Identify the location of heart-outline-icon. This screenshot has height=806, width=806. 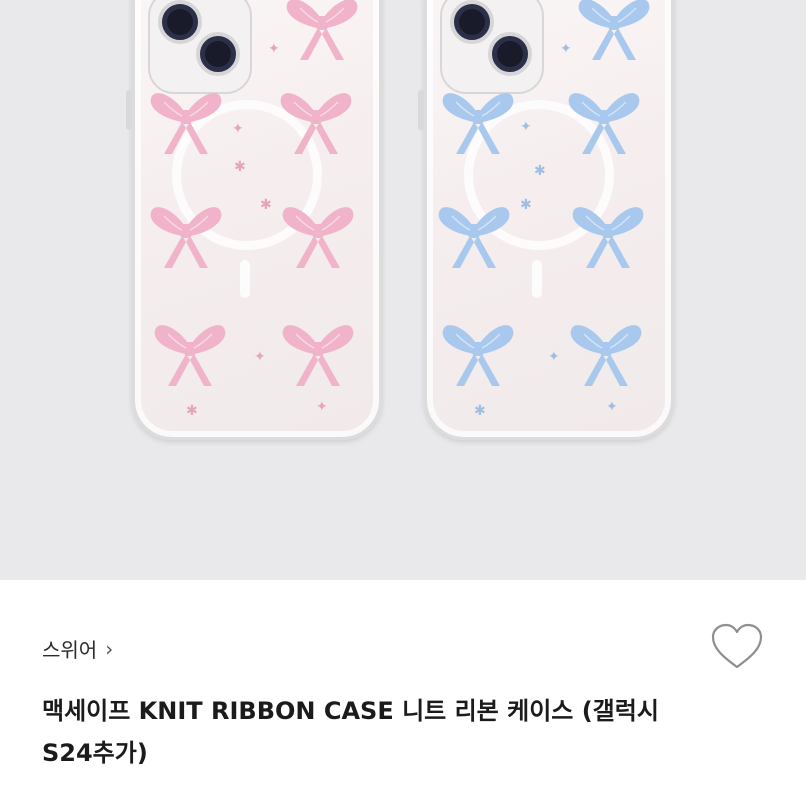
(737, 647).